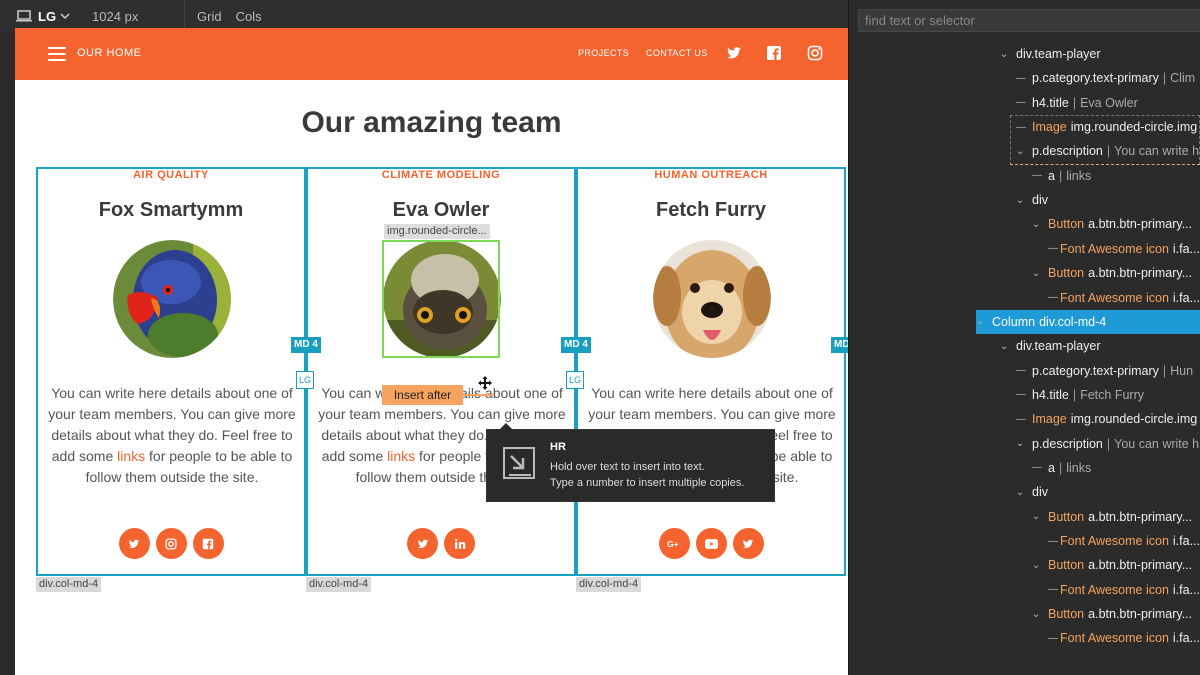  What do you see at coordinates (774, 53) in the screenshot?
I see `facebook-icon` at bounding box center [774, 53].